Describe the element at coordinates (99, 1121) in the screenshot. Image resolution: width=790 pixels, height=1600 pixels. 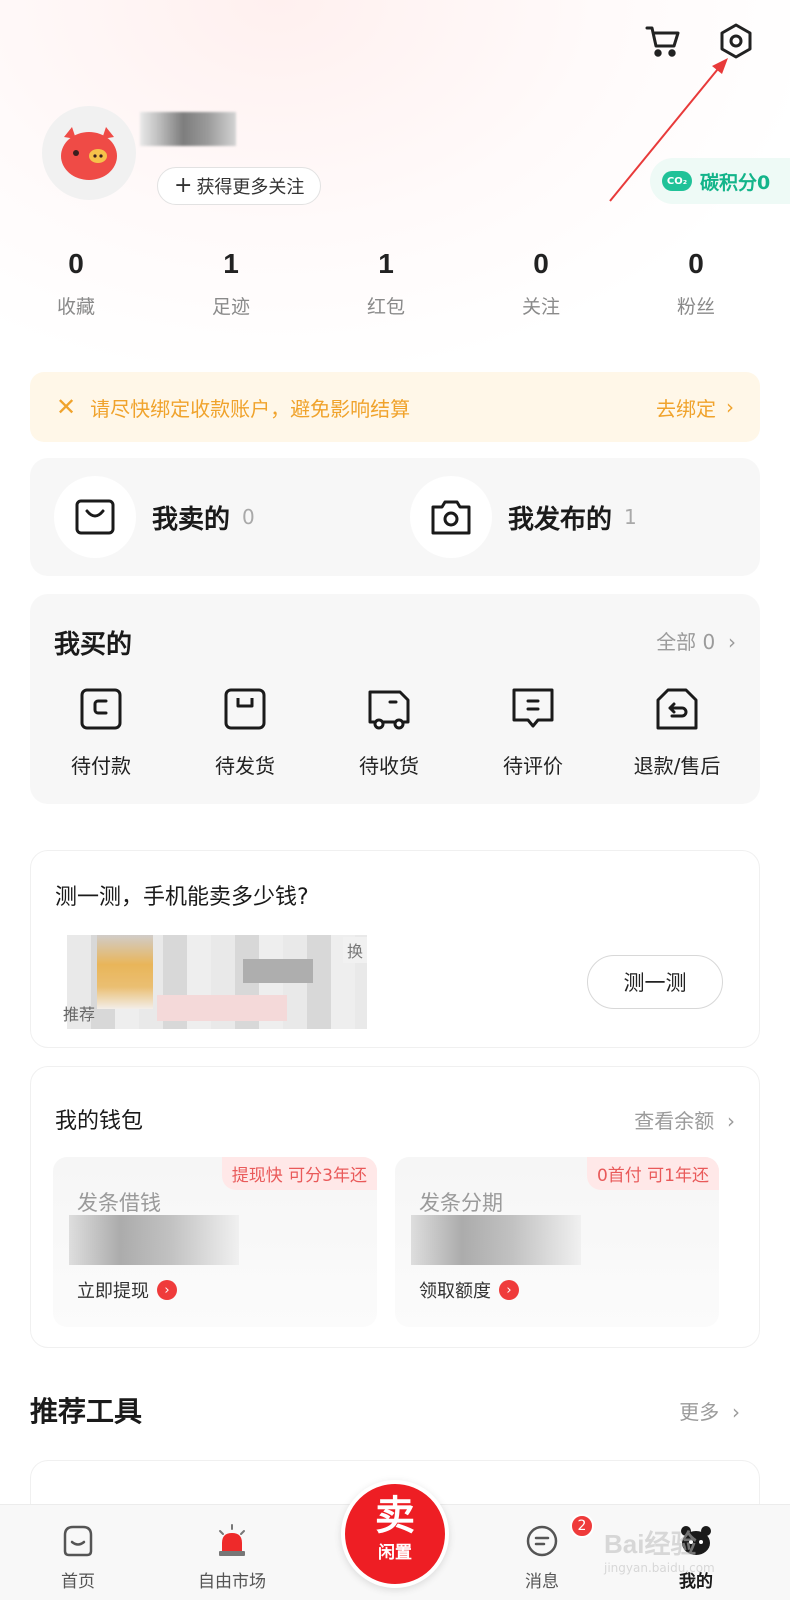
I see `wallet-title: 我的钱包` at that location.